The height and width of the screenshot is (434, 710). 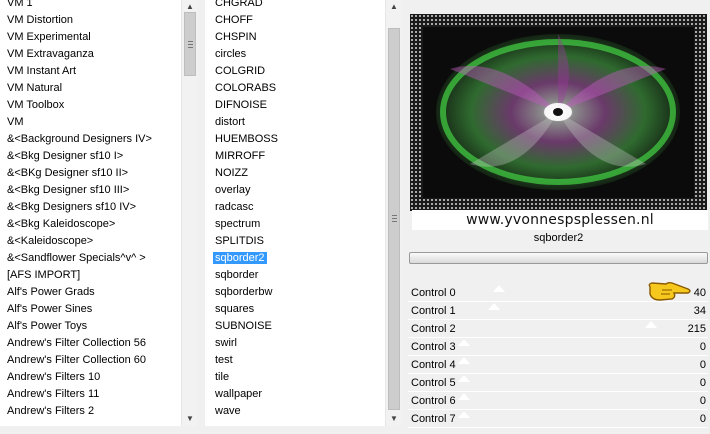 I want to click on control-value: 215, so click(x=697, y=329).